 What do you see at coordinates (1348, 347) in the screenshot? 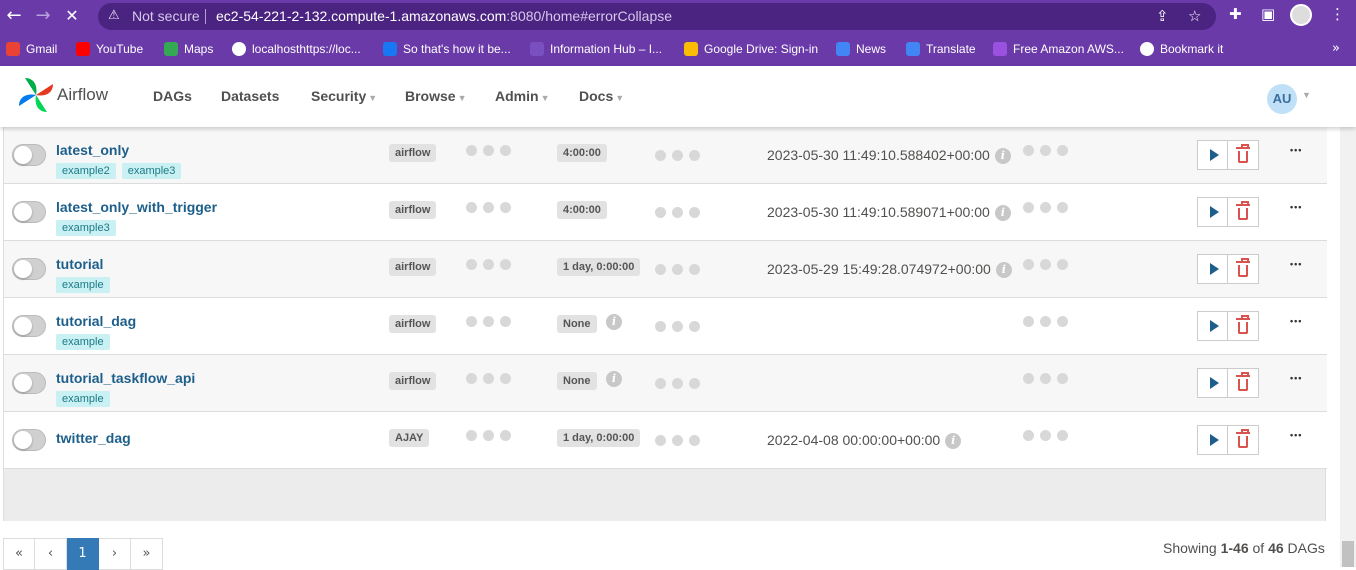
I see `scrollbar-track` at bounding box center [1348, 347].